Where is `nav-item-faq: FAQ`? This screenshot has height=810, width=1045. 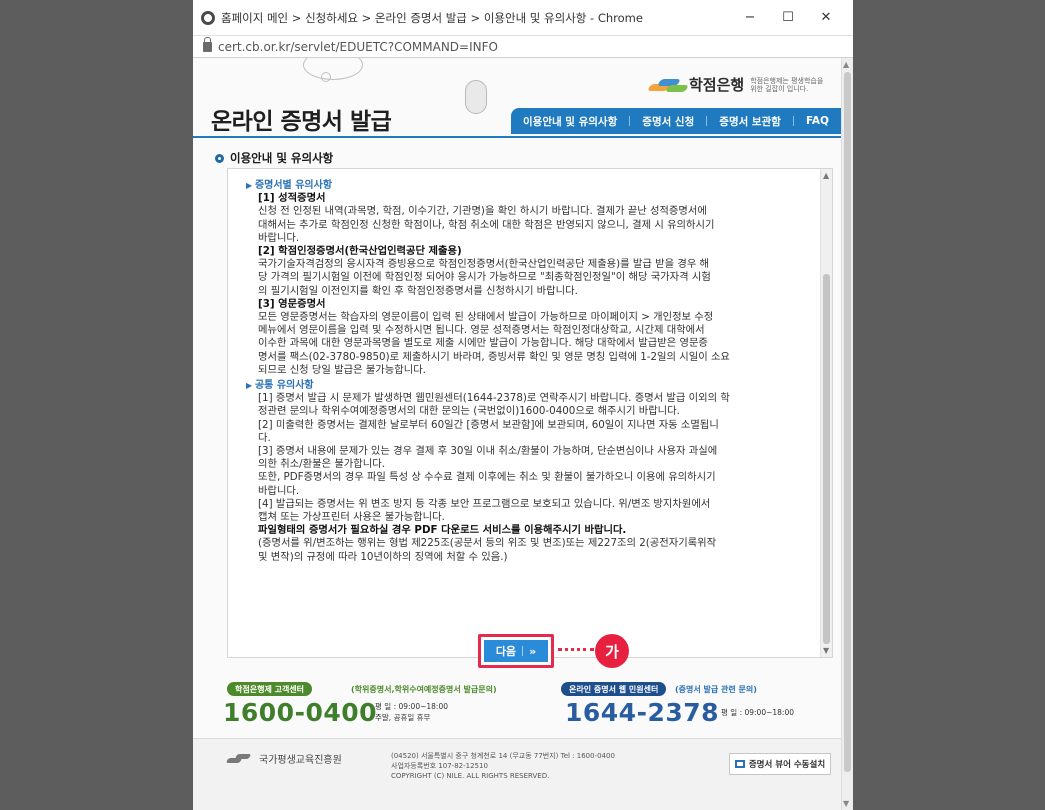 nav-item-faq: FAQ is located at coordinates (817, 121).